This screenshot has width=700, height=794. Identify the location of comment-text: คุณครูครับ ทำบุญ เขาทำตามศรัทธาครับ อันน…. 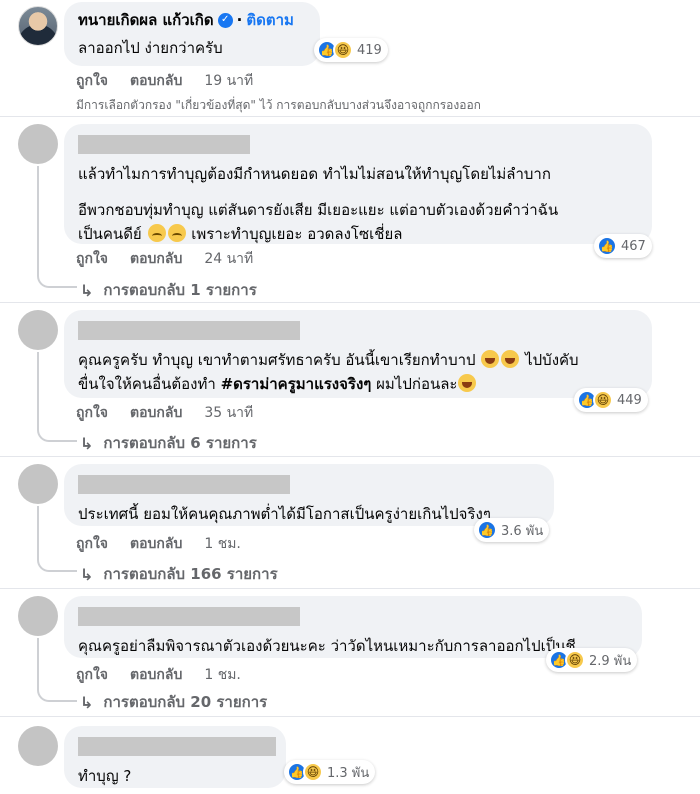
(358, 372).